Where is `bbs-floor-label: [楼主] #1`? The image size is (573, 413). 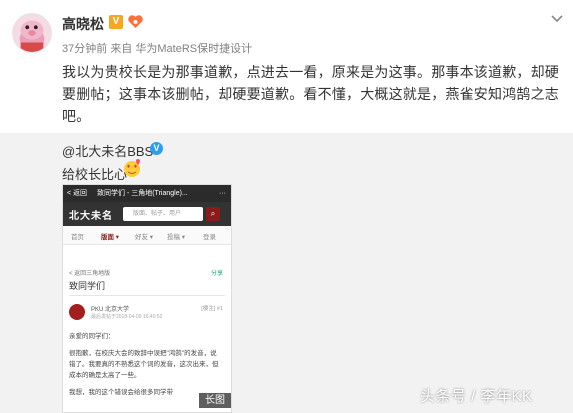 bbs-floor-label: [楼主] #1 is located at coordinates (212, 309).